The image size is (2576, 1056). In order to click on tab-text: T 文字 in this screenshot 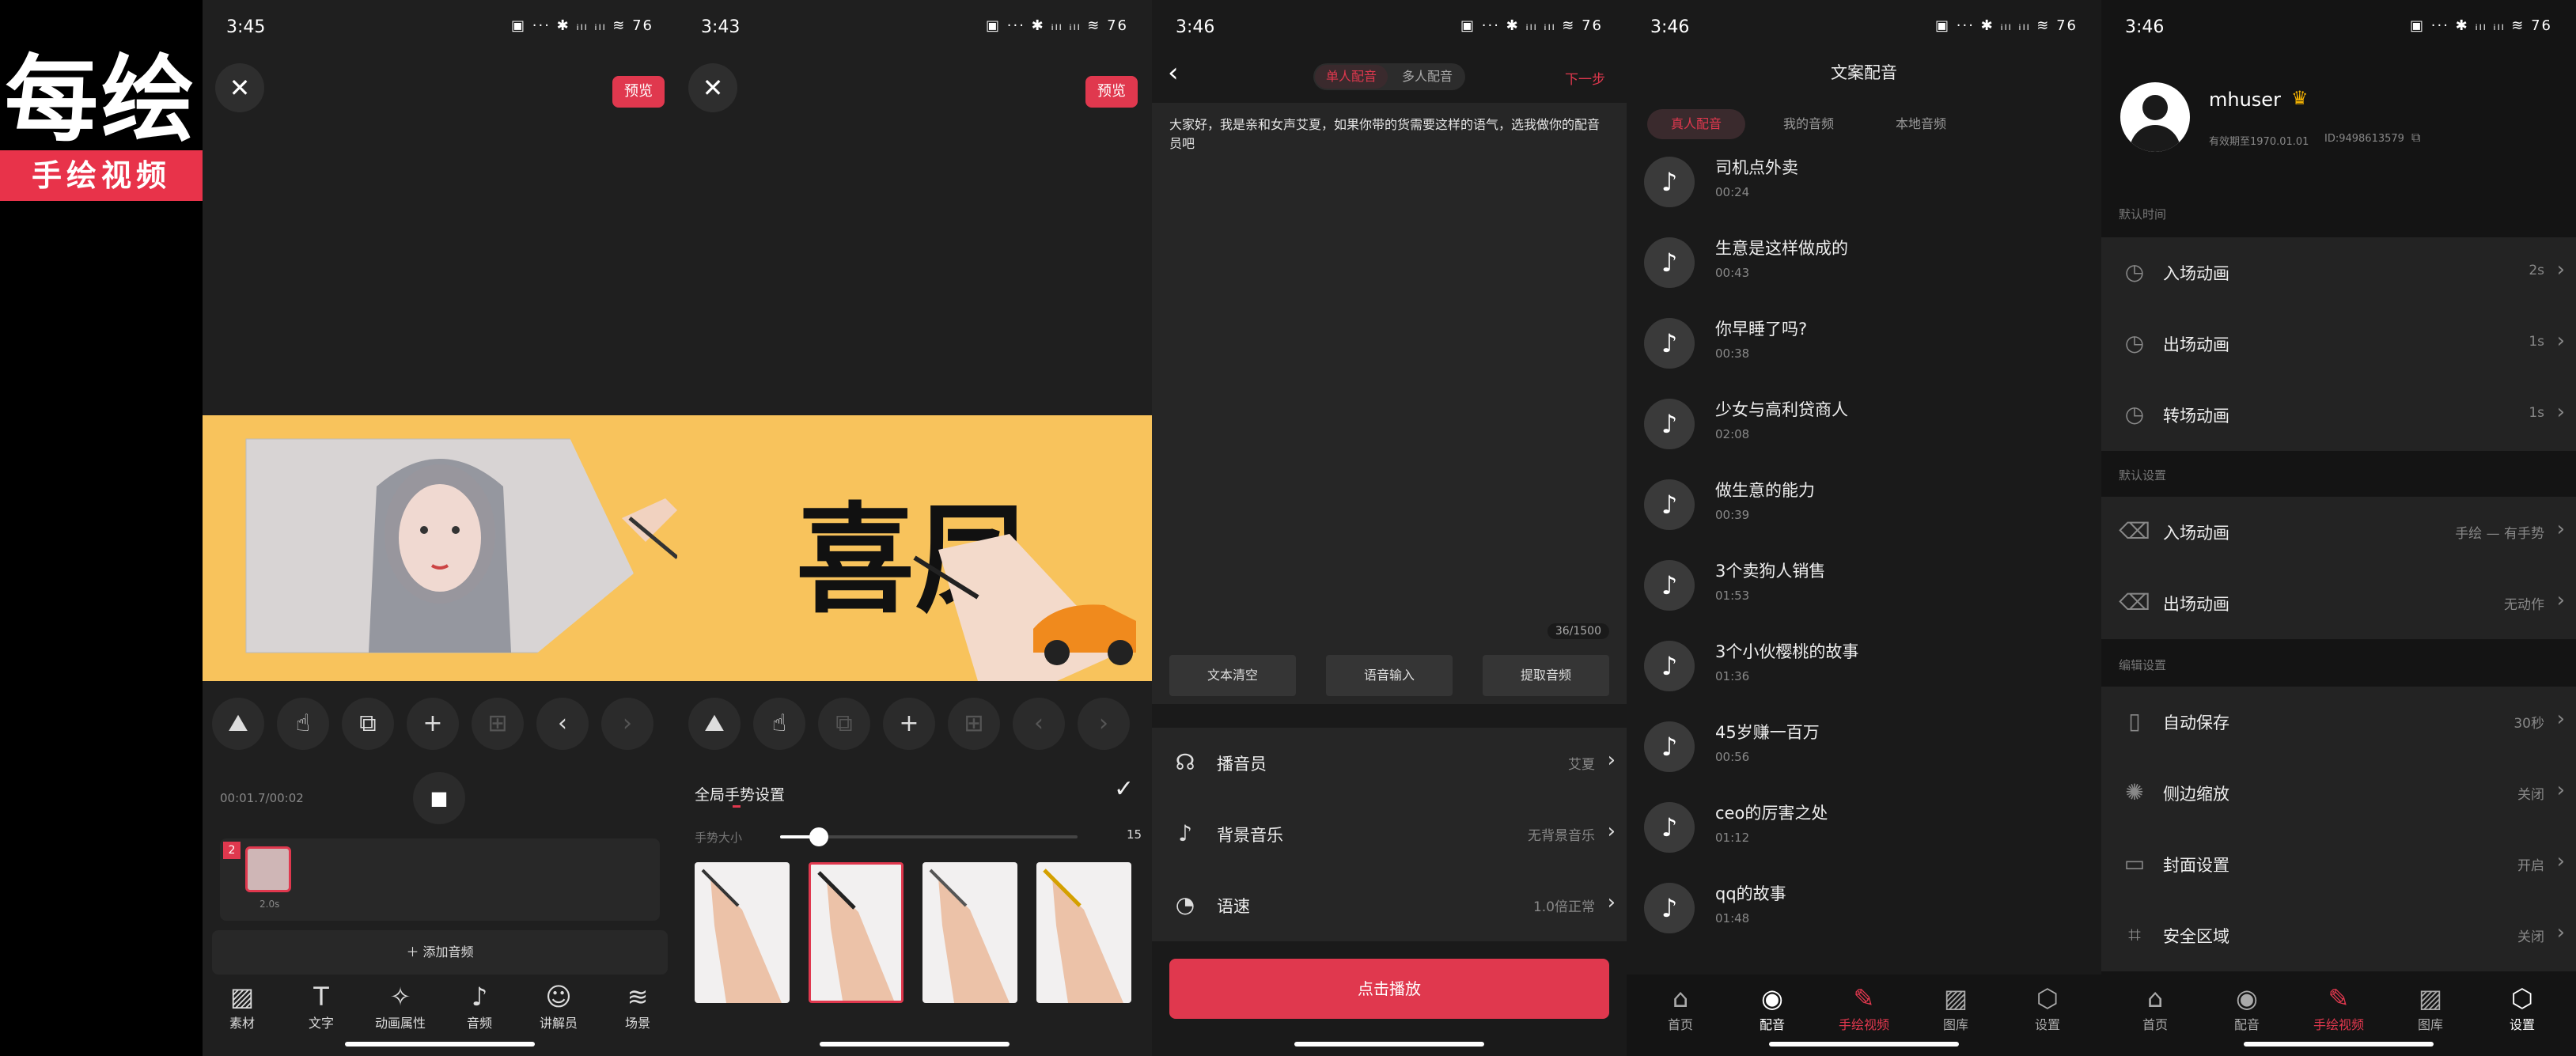, I will do `click(321, 1006)`.